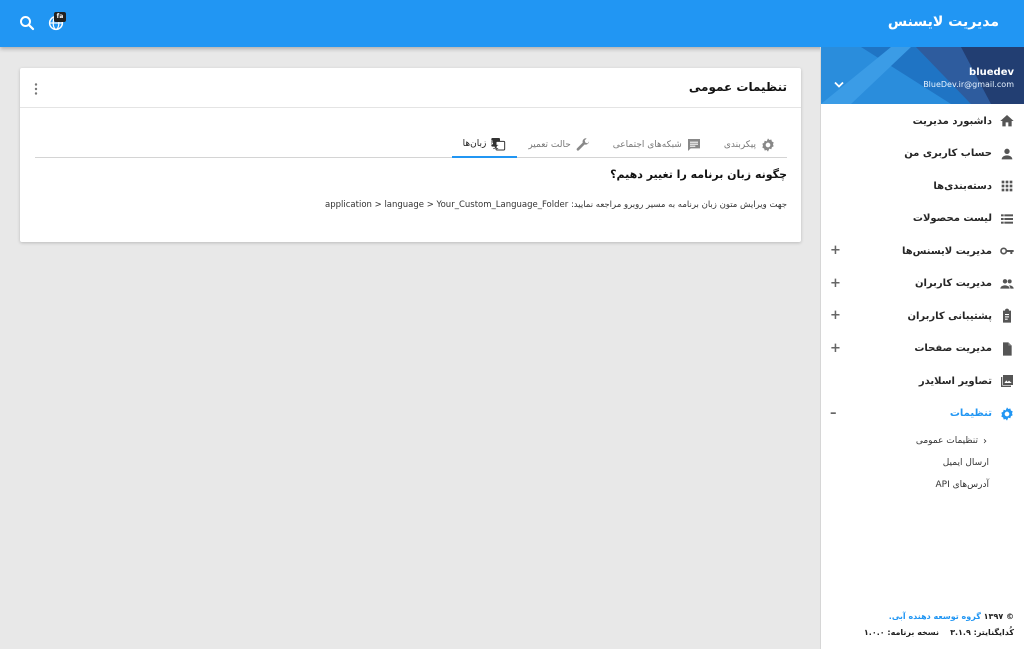 This screenshot has width=1024, height=649. Describe the element at coordinates (991, 72) in the screenshot. I see `profile-username: bluedev` at that location.